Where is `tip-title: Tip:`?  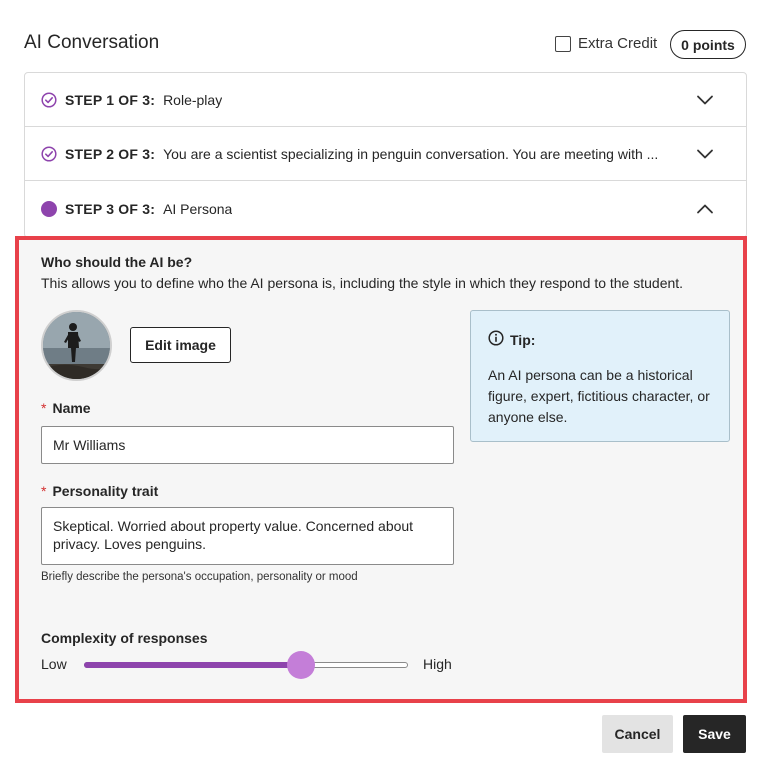
tip-title: Tip: is located at coordinates (523, 339).